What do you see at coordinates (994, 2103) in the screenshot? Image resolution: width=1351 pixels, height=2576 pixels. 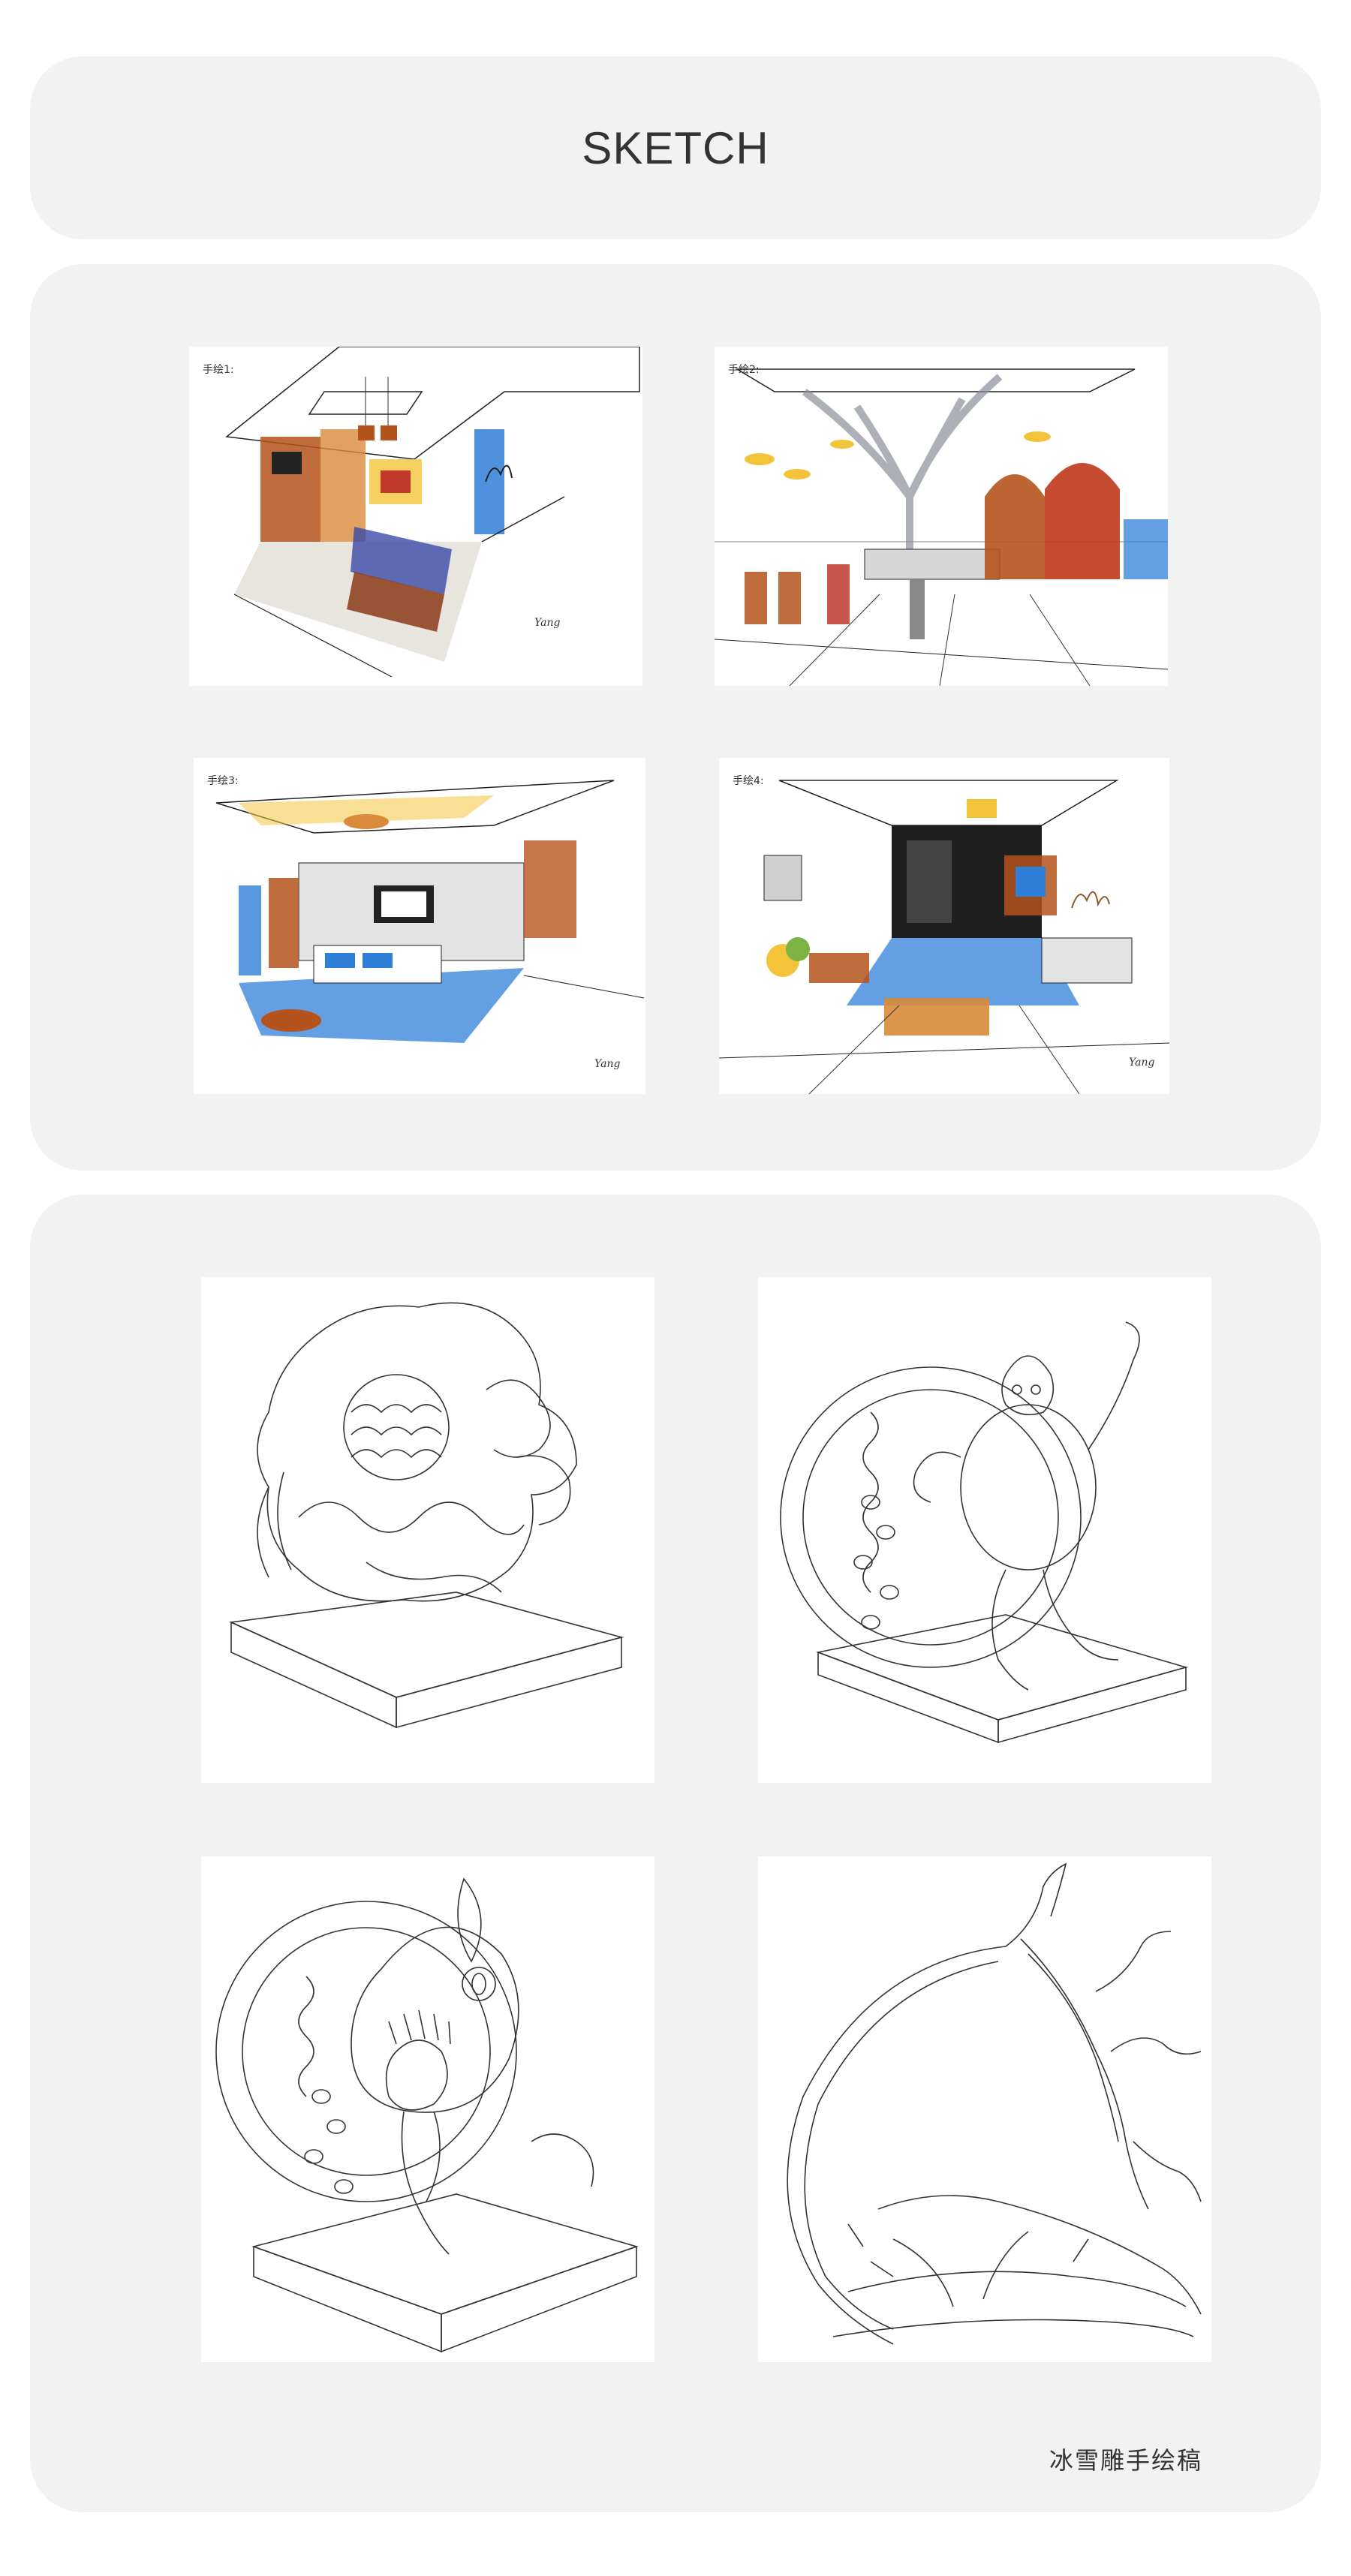 I see `sculpture-sketch-4-drawing` at bounding box center [994, 2103].